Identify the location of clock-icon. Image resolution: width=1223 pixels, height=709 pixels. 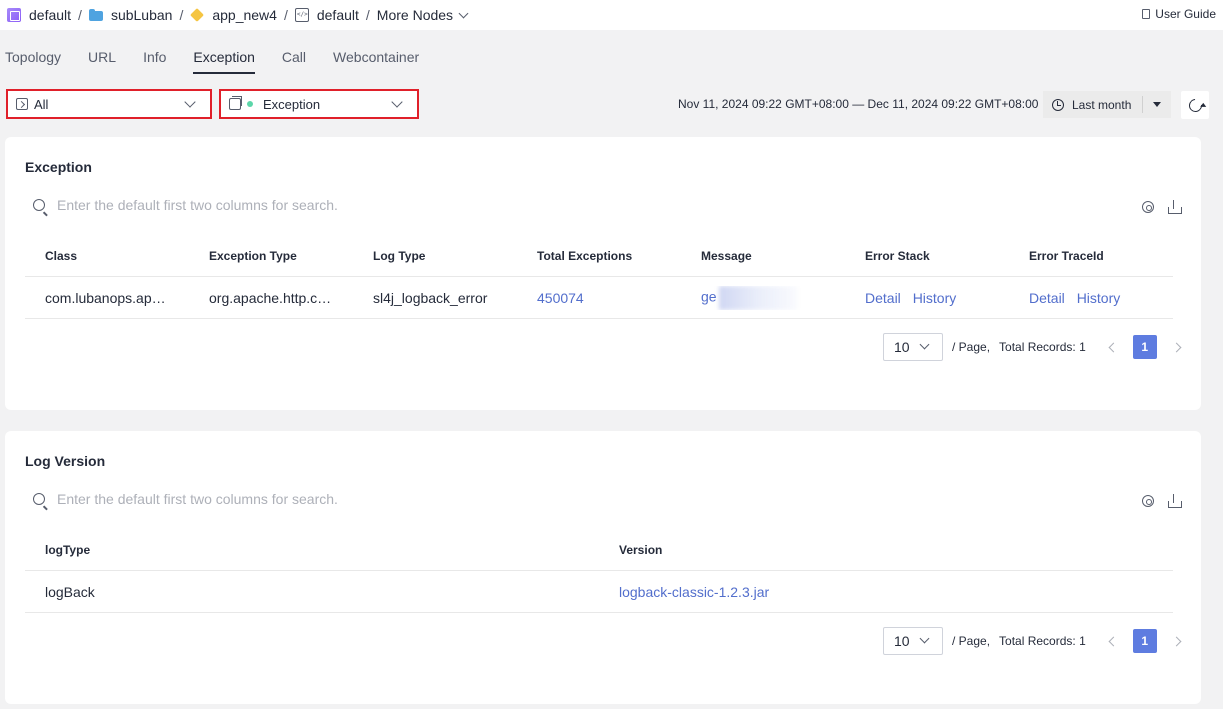
(1058, 104).